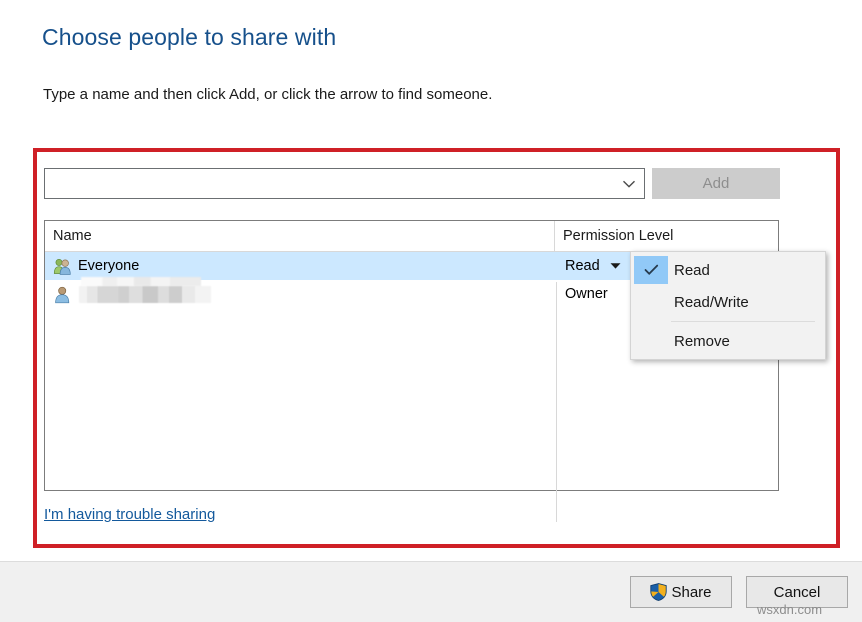 This screenshot has height=622, width=862. What do you see at coordinates (556, 402) in the screenshot?
I see `column-divider` at bounding box center [556, 402].